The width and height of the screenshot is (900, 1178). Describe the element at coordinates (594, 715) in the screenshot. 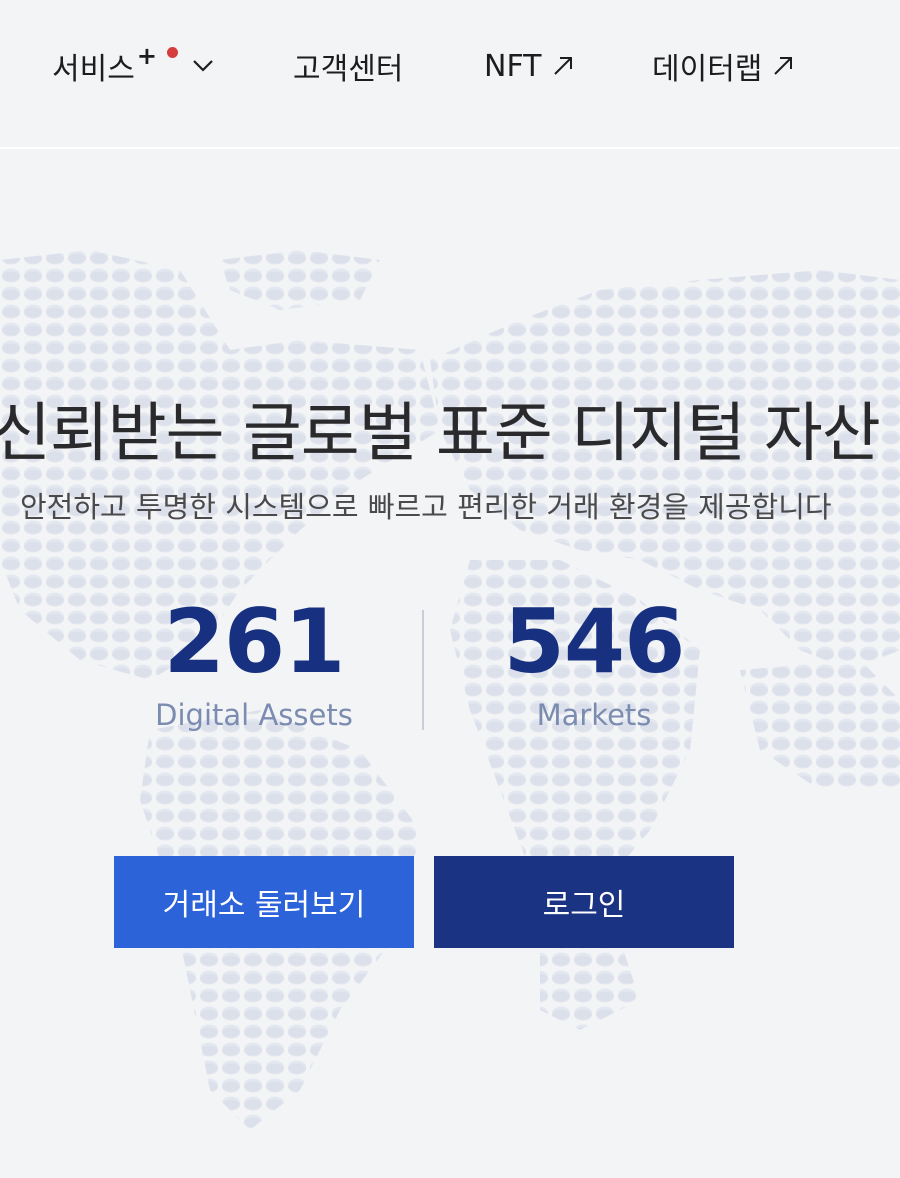

I see `markets-label: Markets` at that location.